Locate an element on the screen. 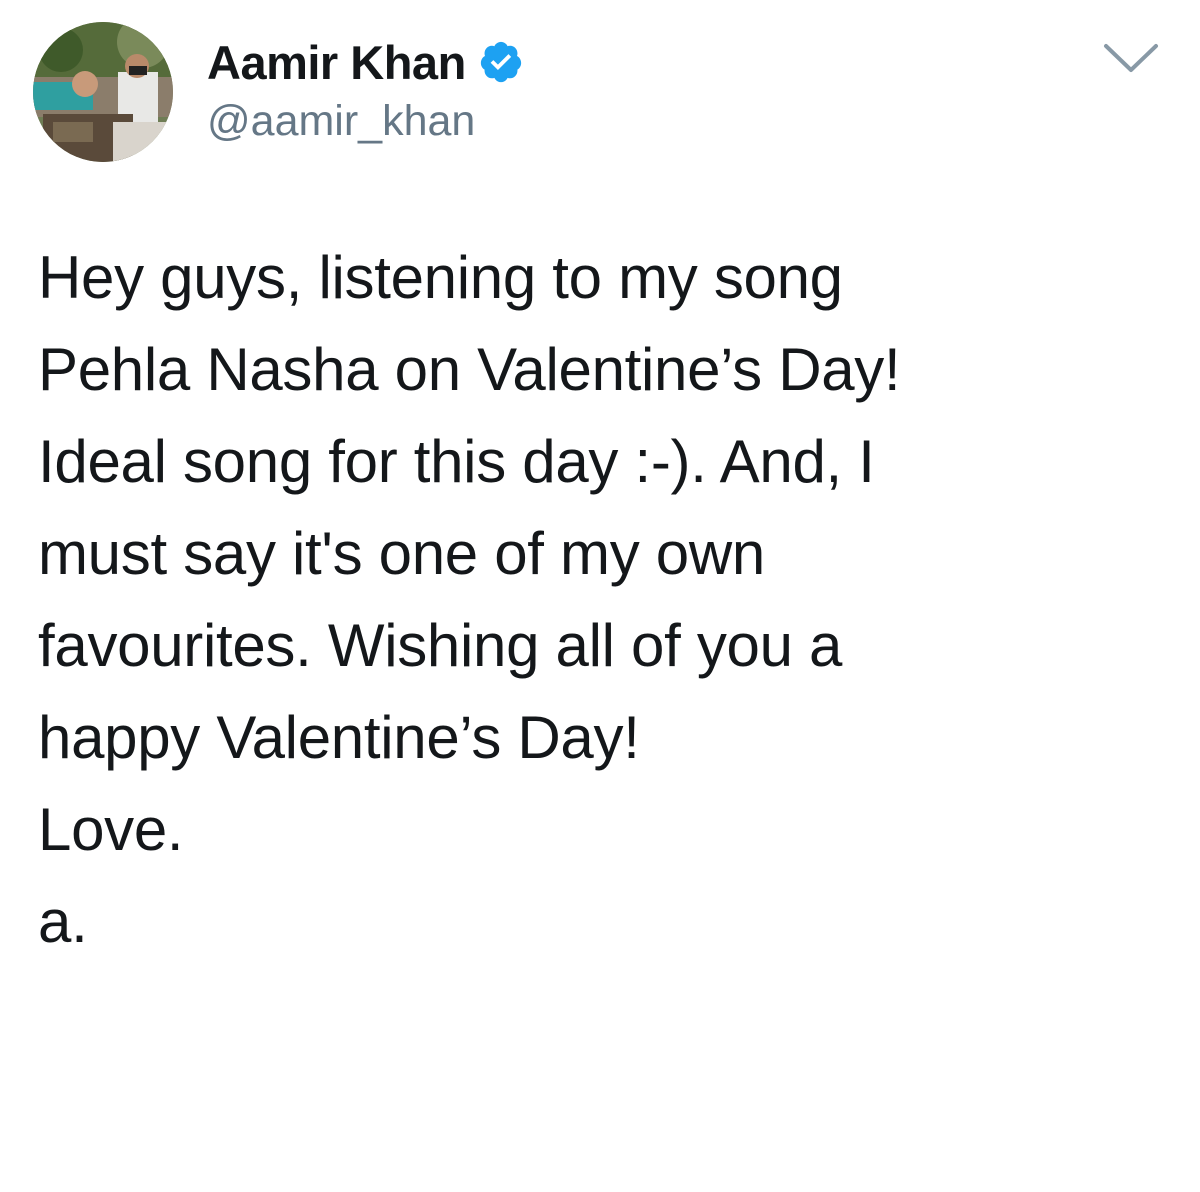 The image size is (1200, 1192). user-handle: @aamir_khan is located at coordinates (365, 121).